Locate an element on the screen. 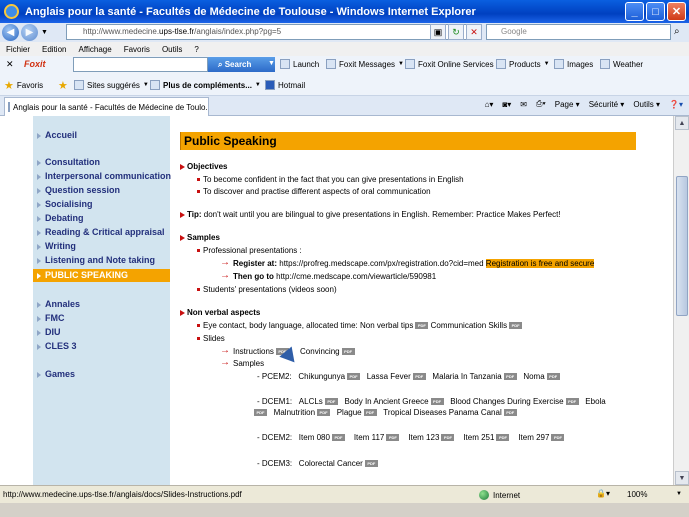 The image size is (689, 517). pcem2-link: Noma is located at coordinates (533, 376).